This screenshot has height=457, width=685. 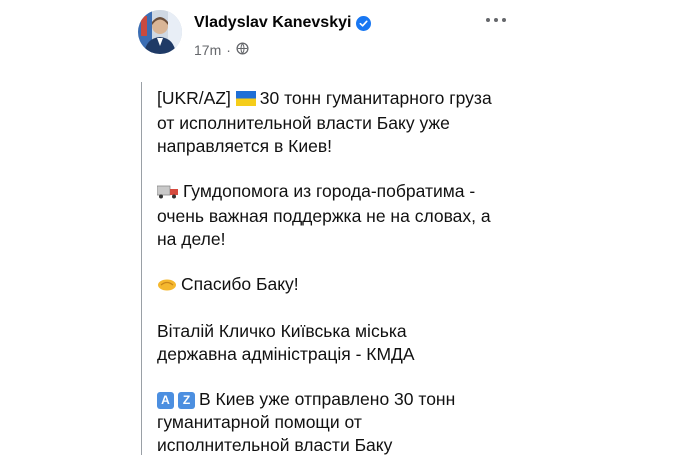 I want to click on author-name: Vladyslav Kanevskyi, so click(x=272, y=23).